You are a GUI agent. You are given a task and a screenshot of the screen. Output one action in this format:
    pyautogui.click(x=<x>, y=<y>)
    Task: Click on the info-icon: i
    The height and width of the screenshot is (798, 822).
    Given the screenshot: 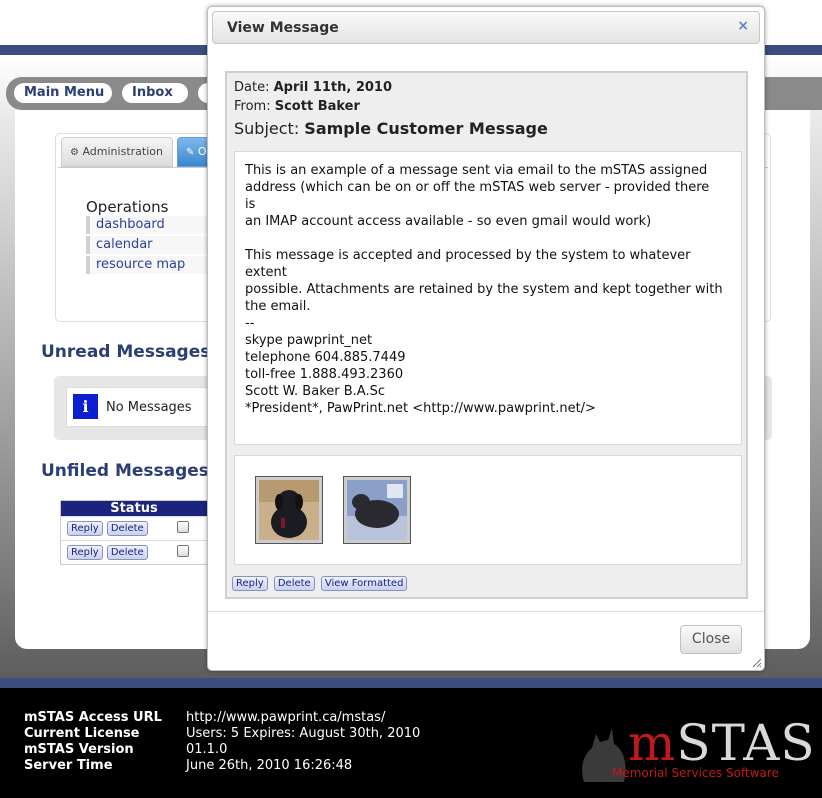 What is the action you would take?
    pyautogui.click(x=85, y=406)
    